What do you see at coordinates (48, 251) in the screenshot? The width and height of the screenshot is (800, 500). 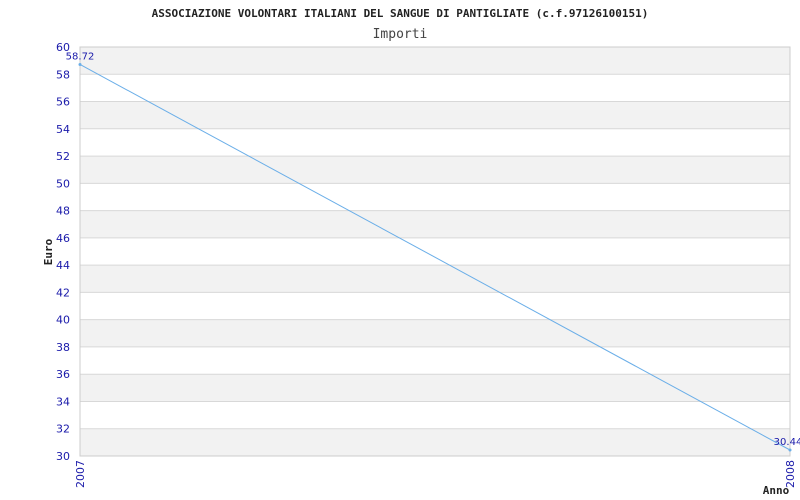 I see `y-axis-label: Euro` at bounding box center [48, 251].